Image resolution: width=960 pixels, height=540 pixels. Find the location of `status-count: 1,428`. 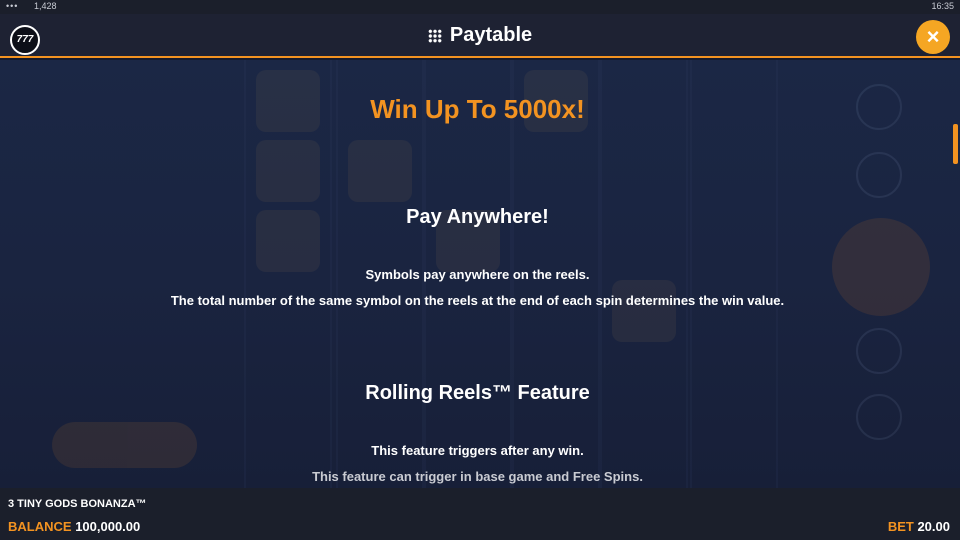

status-count: 1,428 is located at coordinates (45, 6).